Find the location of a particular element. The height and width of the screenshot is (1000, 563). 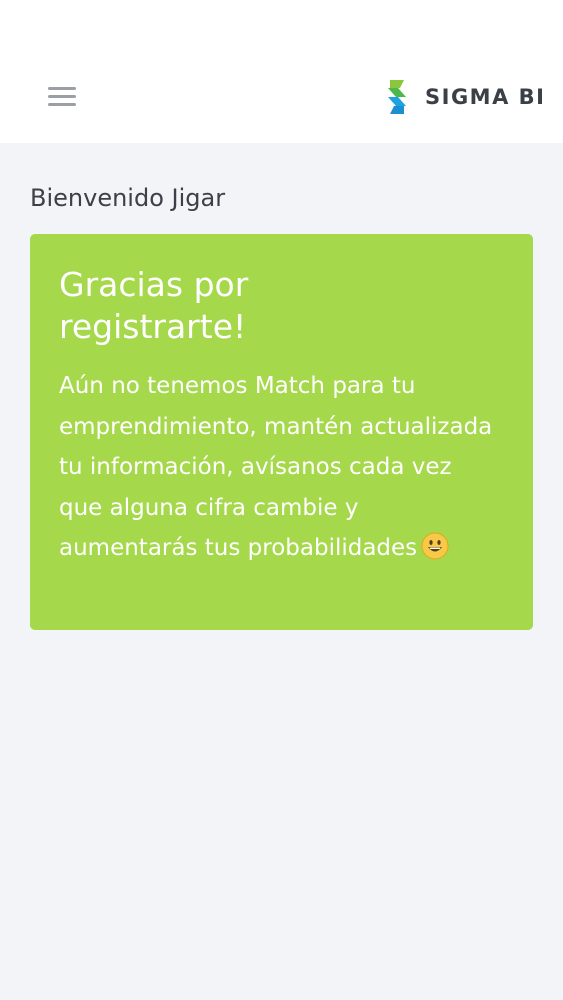

brand-logo: SIGMA BI is located at coordinates (465, 97).